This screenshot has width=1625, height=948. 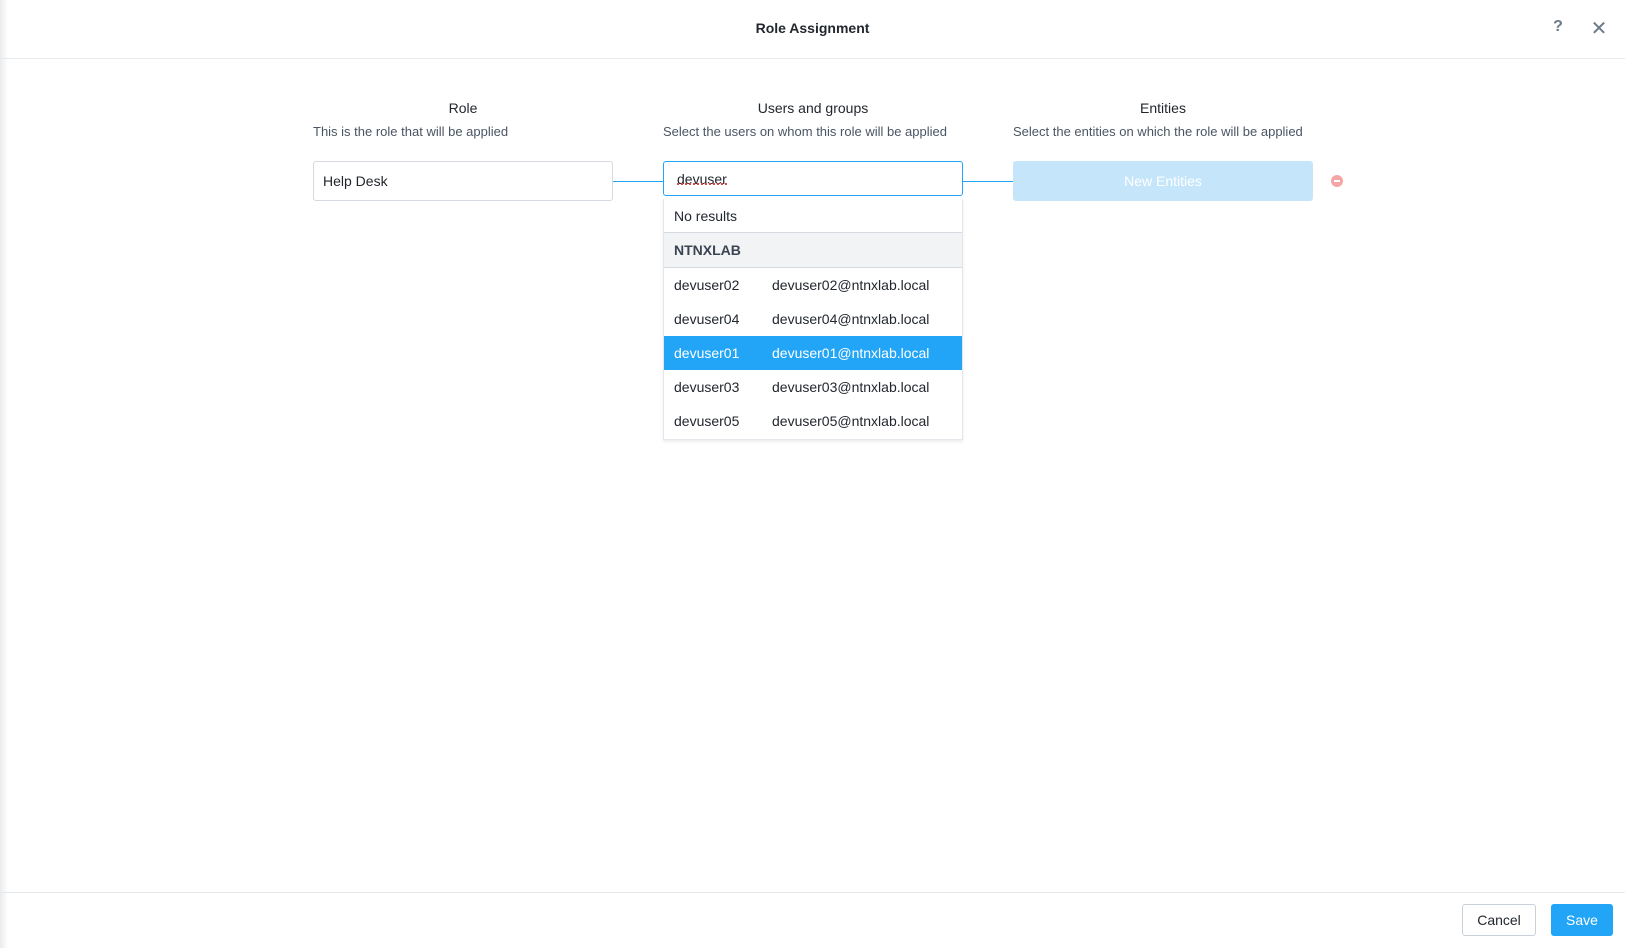 What do you see at coordinates (707, 353) in the screenshot?
I see `user-option-name: devuser01` at bounding box center [707, 353].